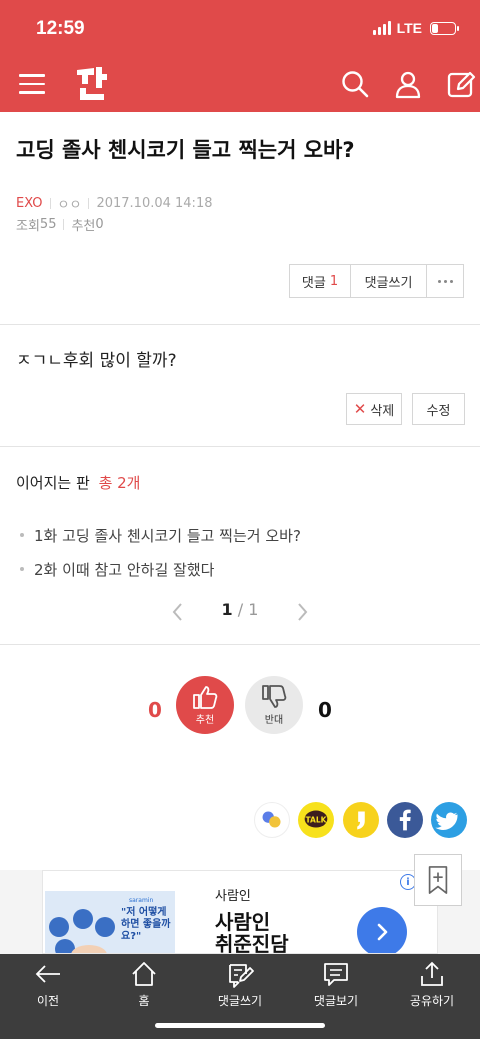 The width and height of the screenshot is (480, 1039). What do you see at coordinates (334, 281) in the screenshot?
I see `comments-count: 1` at bounding box center [334, 281].